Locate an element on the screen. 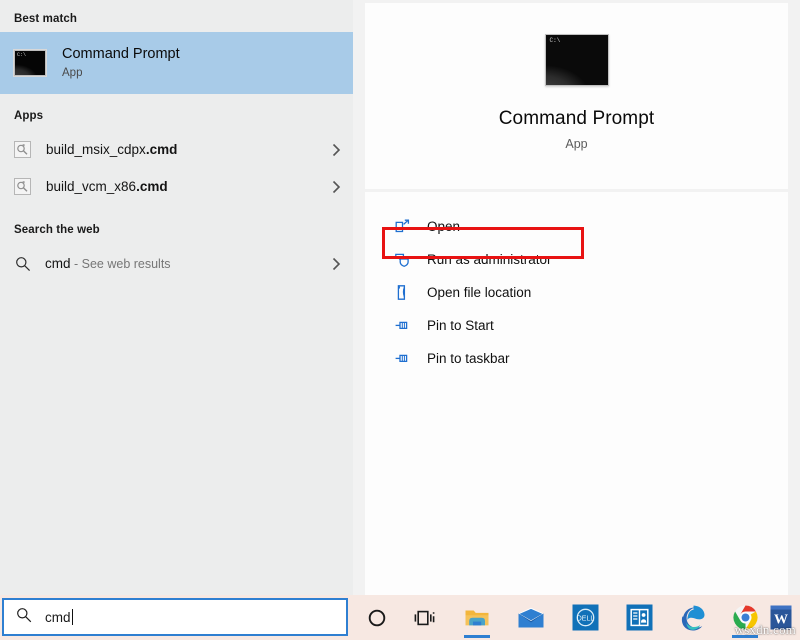  action-open-file-location-label: Open file location is located at coordinates (479, 292).